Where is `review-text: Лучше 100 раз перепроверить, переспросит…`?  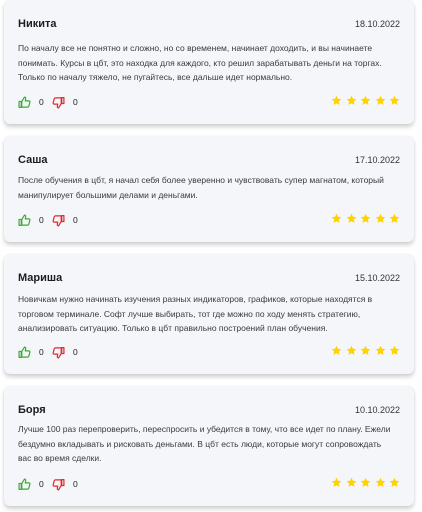
review-text: Лучше 100 раз перепроверить, переспросит… is located at coordinates (207, 444).